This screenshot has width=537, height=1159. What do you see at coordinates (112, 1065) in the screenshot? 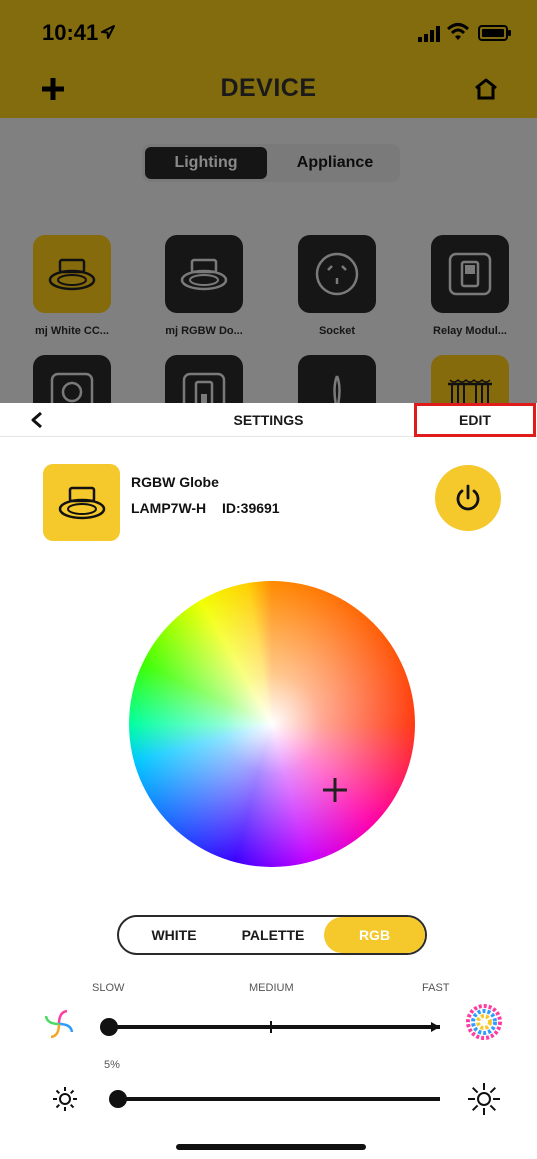
I see `brightness-value: 5%` at bounding box center [112, 1065].